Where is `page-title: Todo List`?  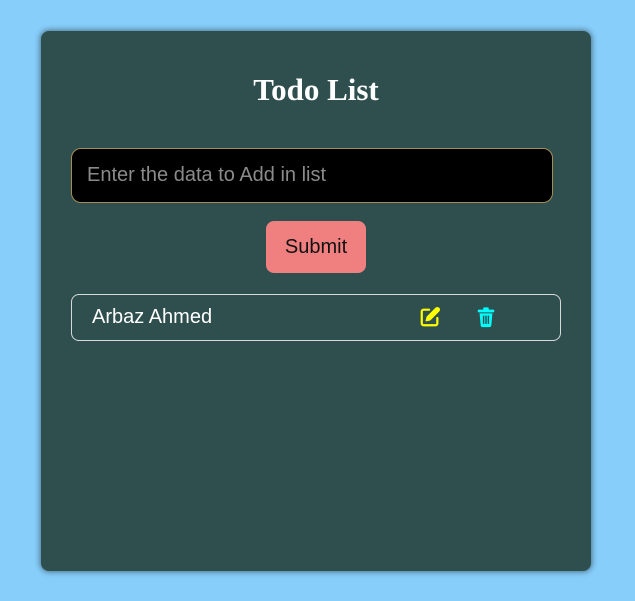
page-title: Todo List is located at coordinates (316, 89).